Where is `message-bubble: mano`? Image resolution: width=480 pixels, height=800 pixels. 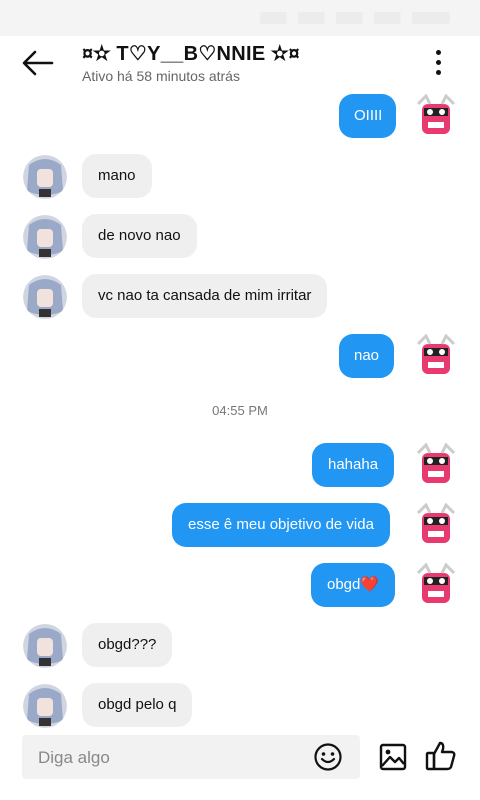
message-bubble: mano is located at coordinates (117, 176).